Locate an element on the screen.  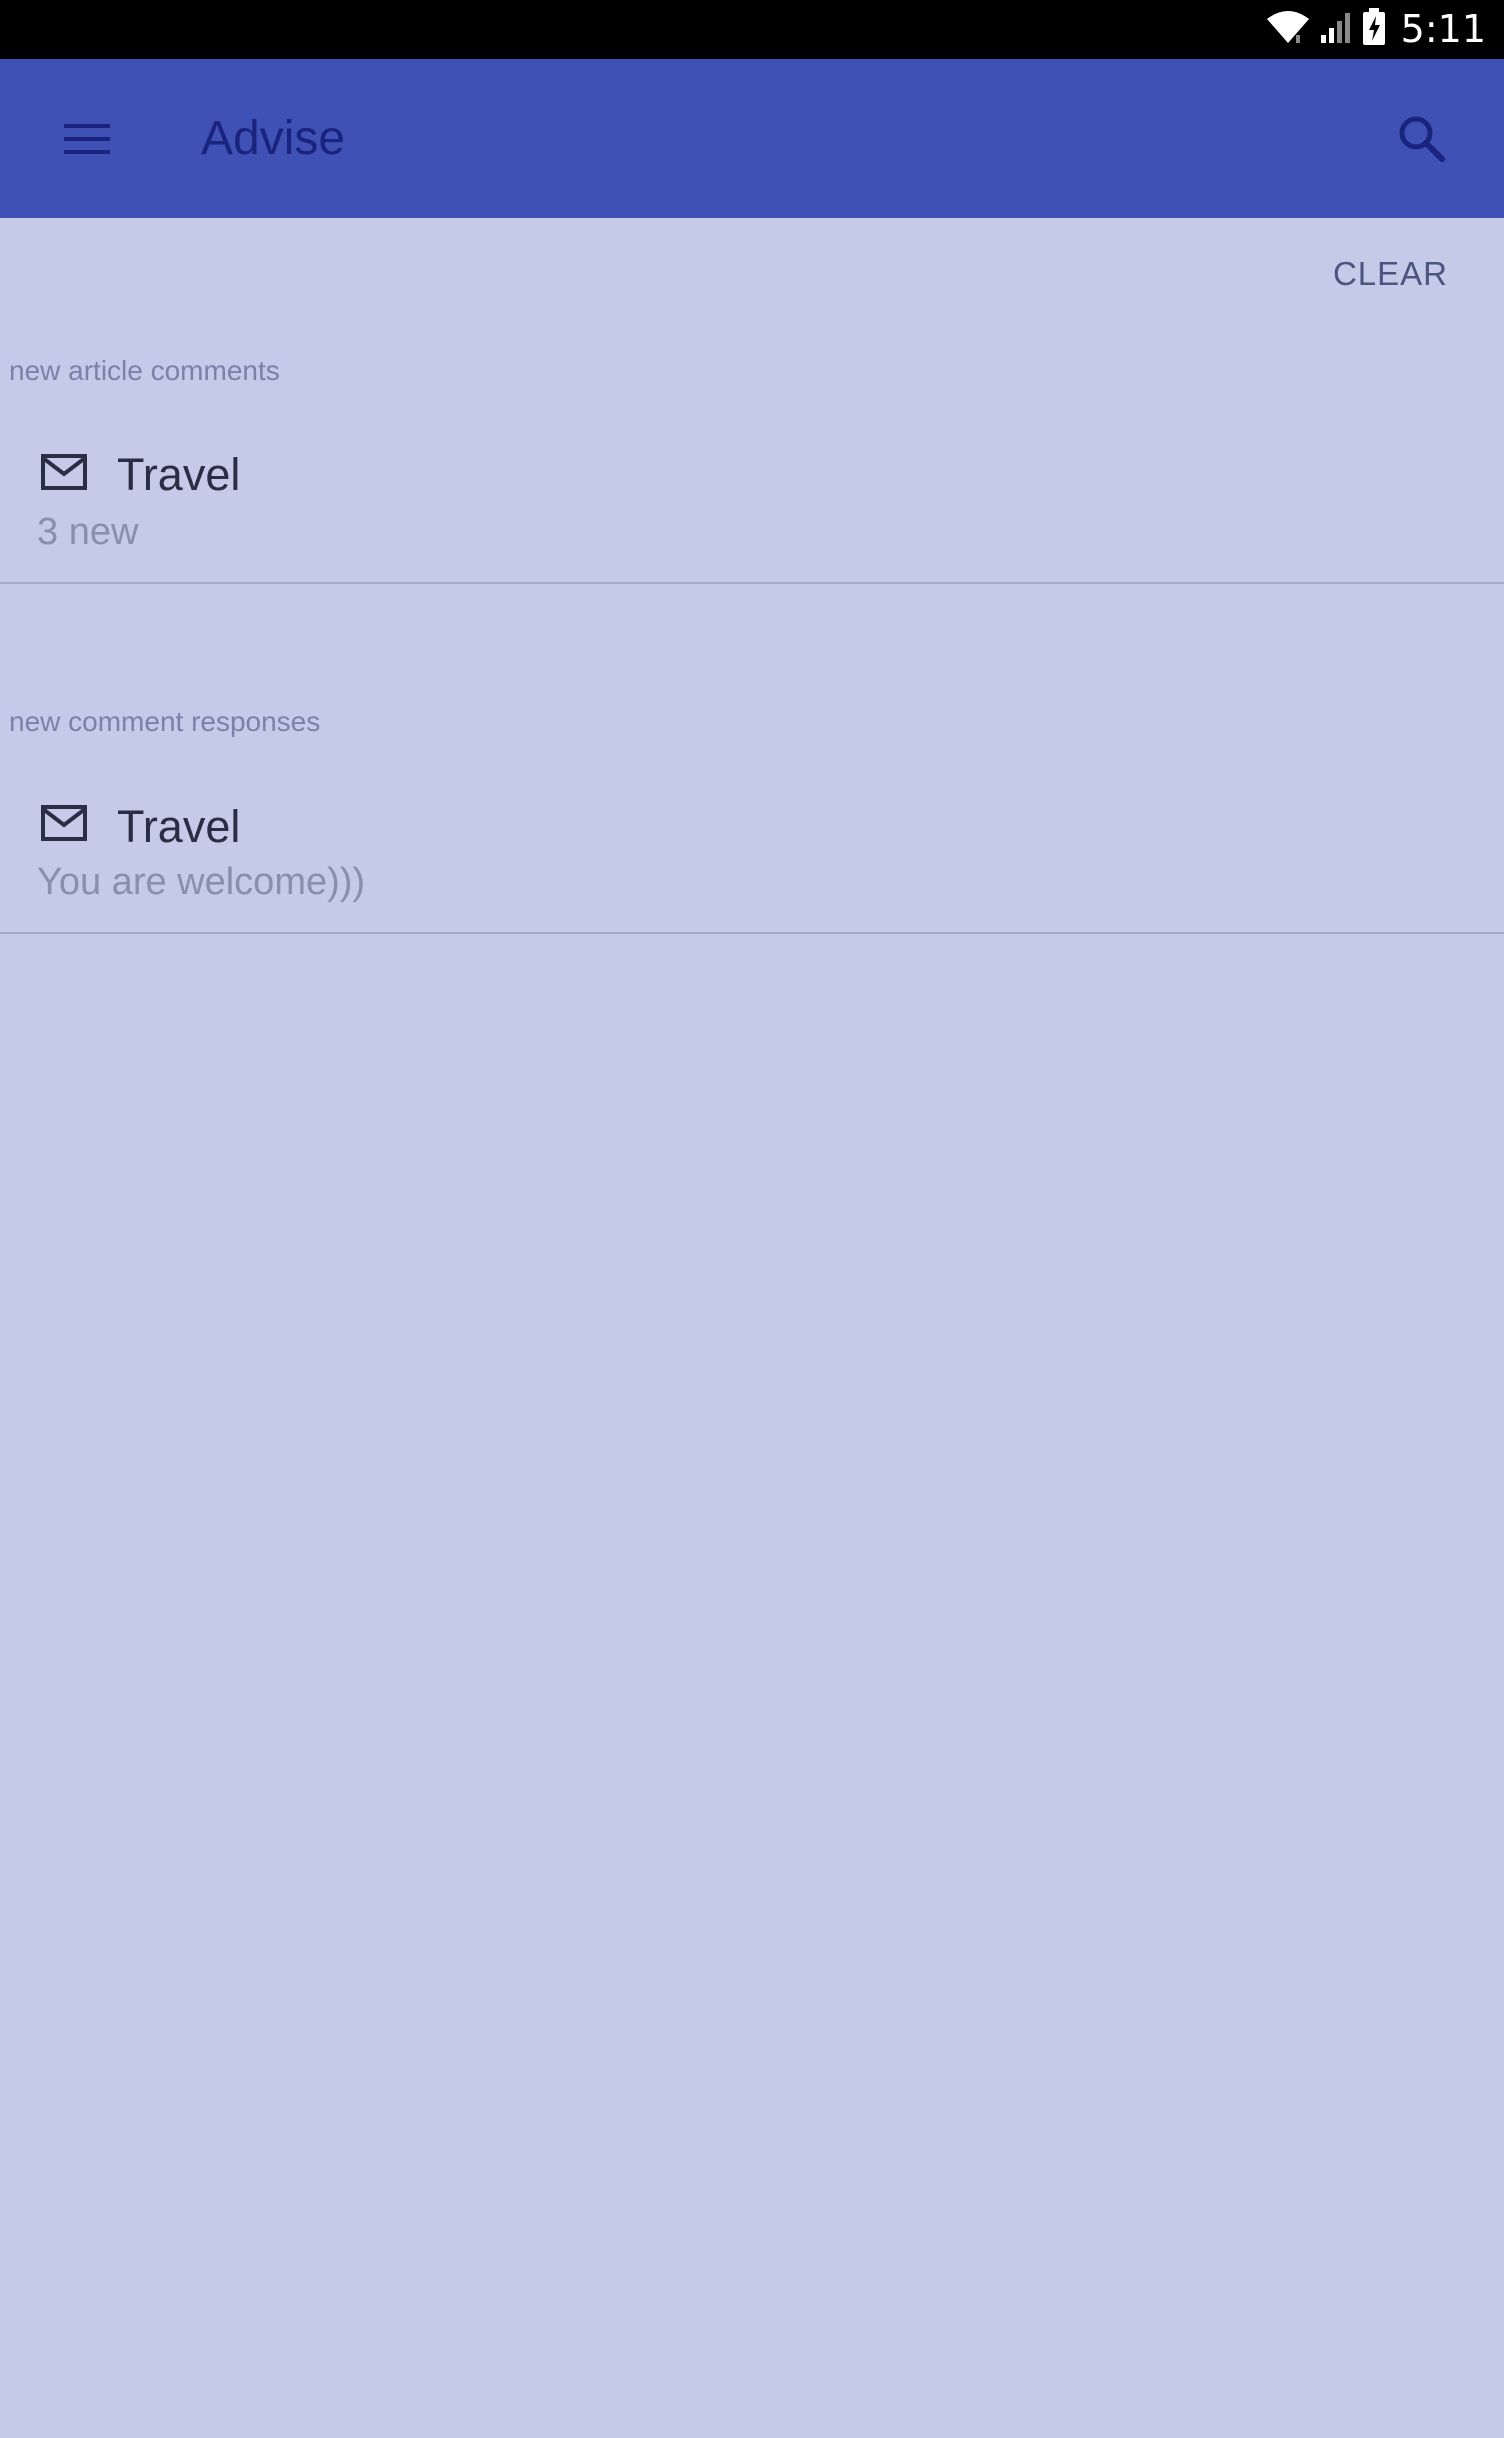
app-title: Advise is located at coordinates (273, 138).